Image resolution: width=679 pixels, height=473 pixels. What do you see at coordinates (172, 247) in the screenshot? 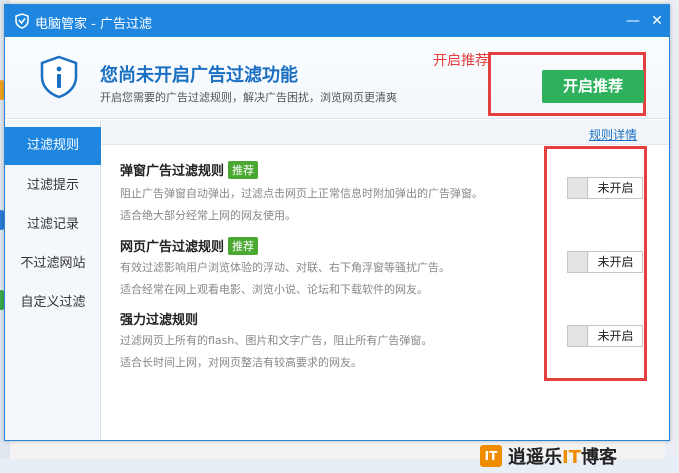
I see `rule-title-text: 网页广告过滤规则` at bounding box center [172, 247].